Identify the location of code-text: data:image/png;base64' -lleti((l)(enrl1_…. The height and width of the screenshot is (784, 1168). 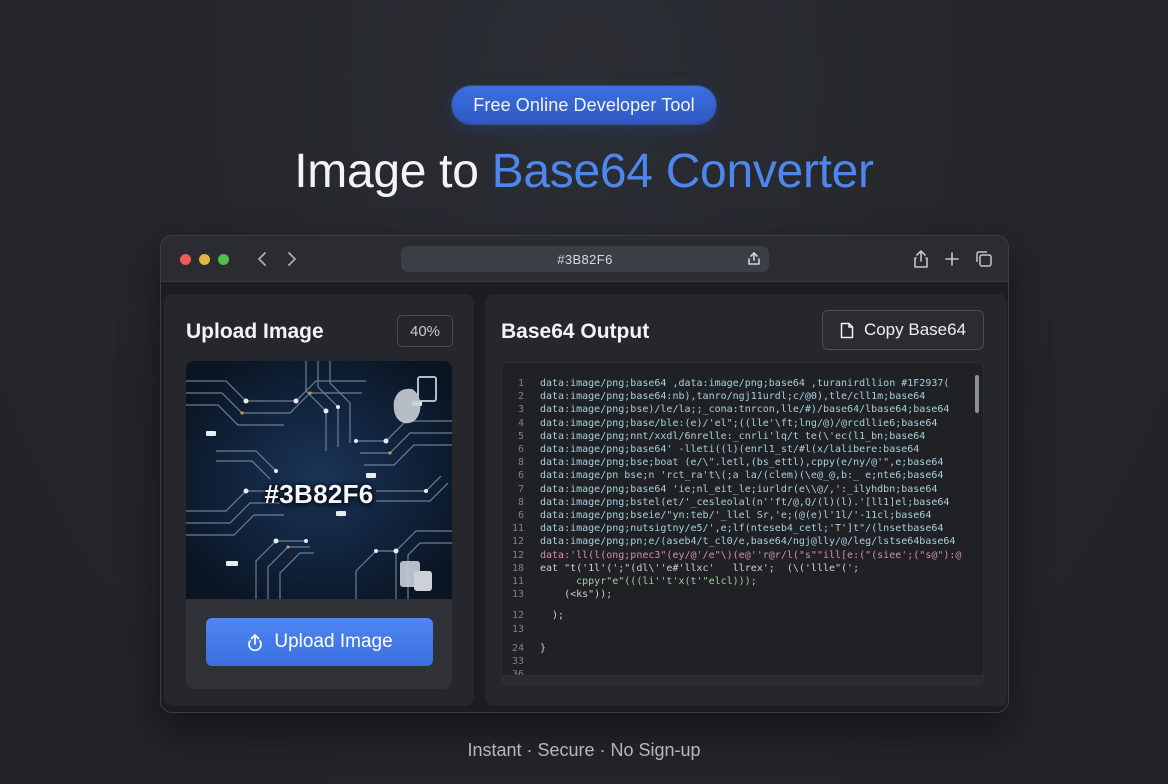
(730, 449).